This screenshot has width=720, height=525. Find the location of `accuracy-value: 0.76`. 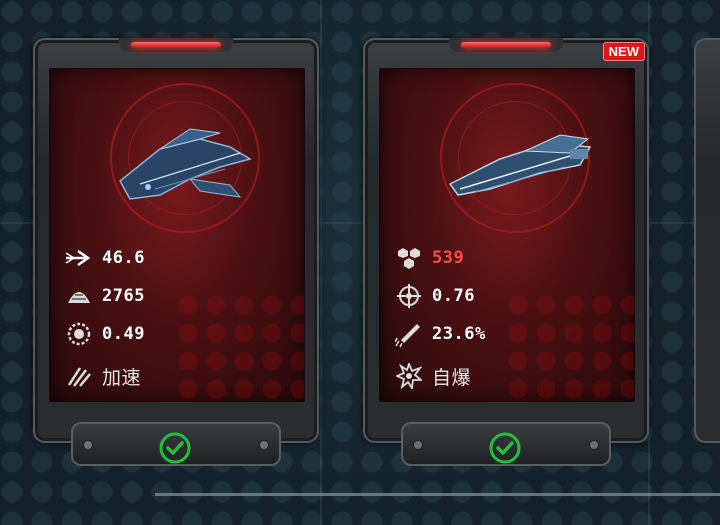

accuracy-value: 0.76 is located at coordinates (453, 296).